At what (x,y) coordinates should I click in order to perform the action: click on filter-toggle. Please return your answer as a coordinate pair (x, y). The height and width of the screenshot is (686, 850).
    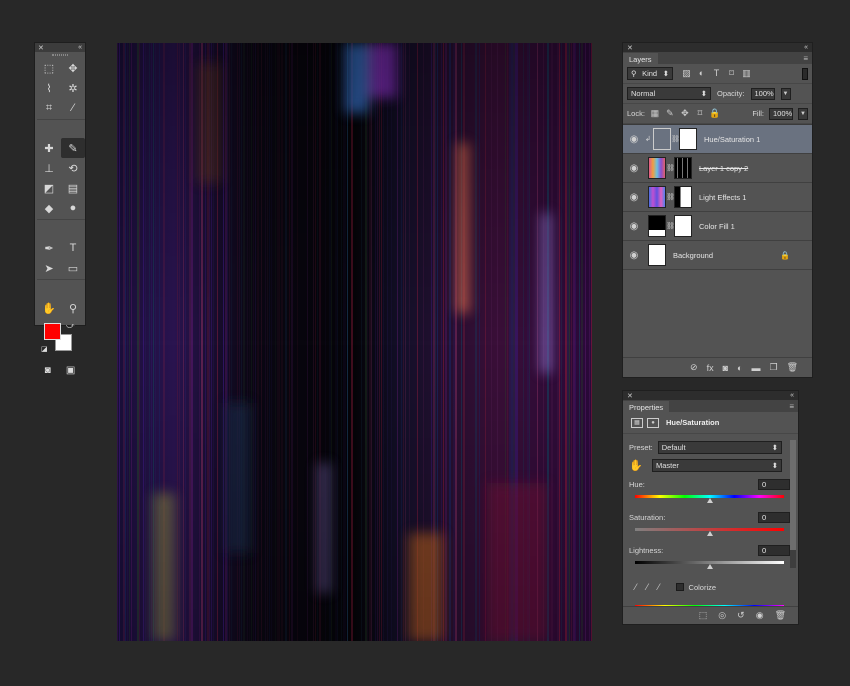
    Looking at the image, I should click on (805, 73).